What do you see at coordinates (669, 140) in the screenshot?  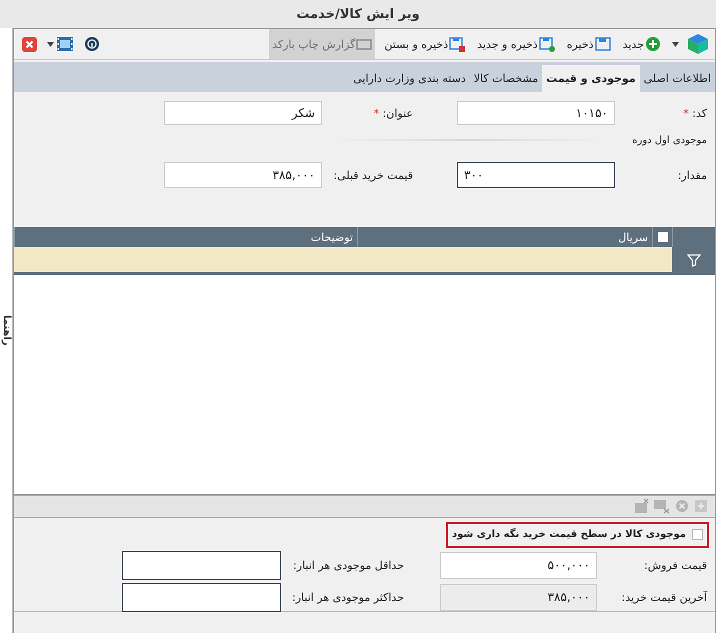 I see `section-heading: موجودی اول دوره` at bounding box center [669, 140].